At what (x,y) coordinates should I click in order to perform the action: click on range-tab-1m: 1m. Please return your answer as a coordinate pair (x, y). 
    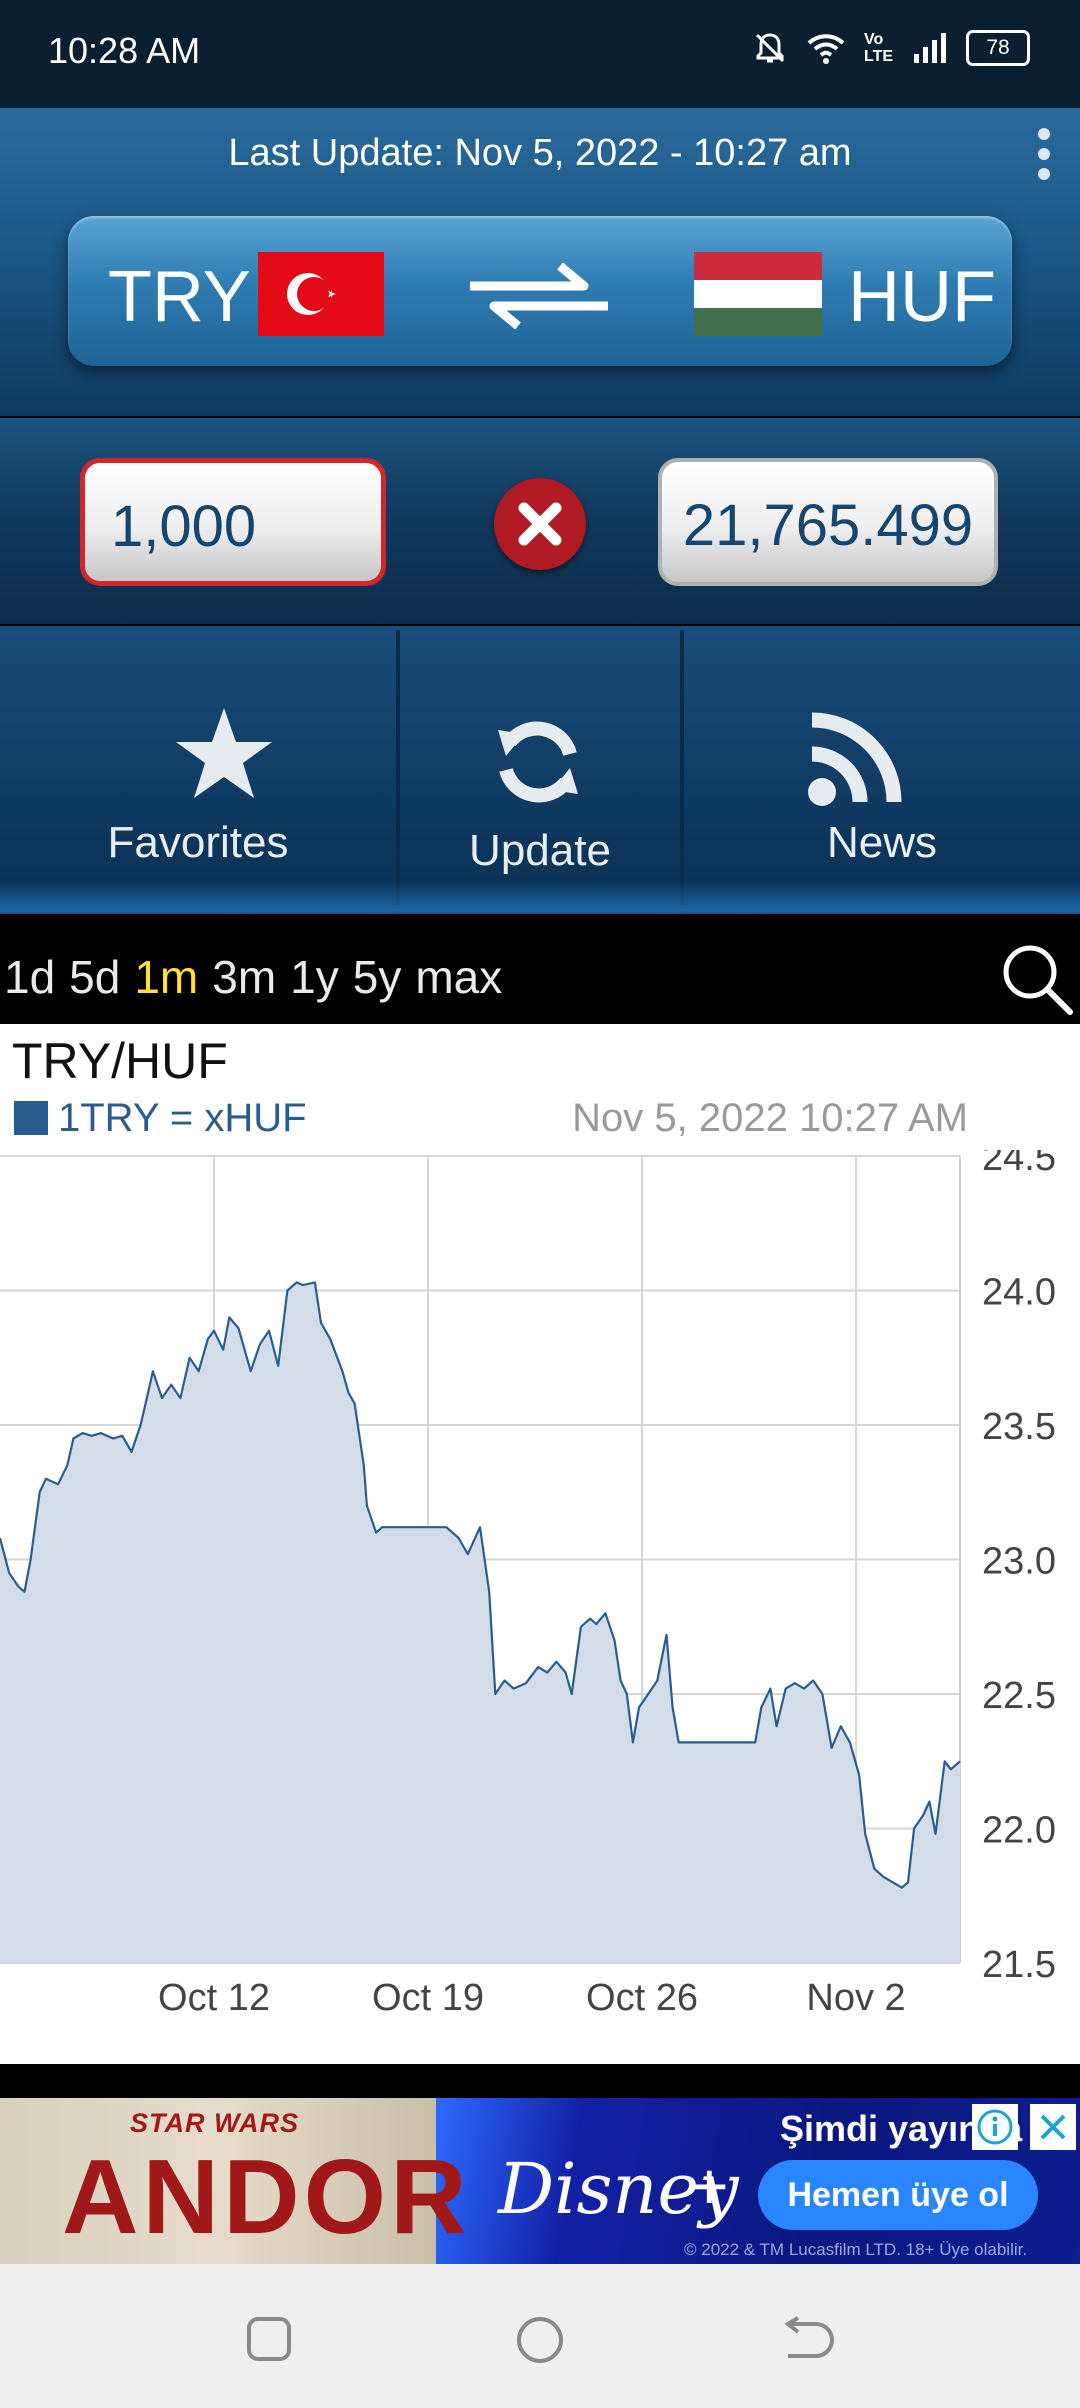
    Looking at the image, I should click on (166, 977).